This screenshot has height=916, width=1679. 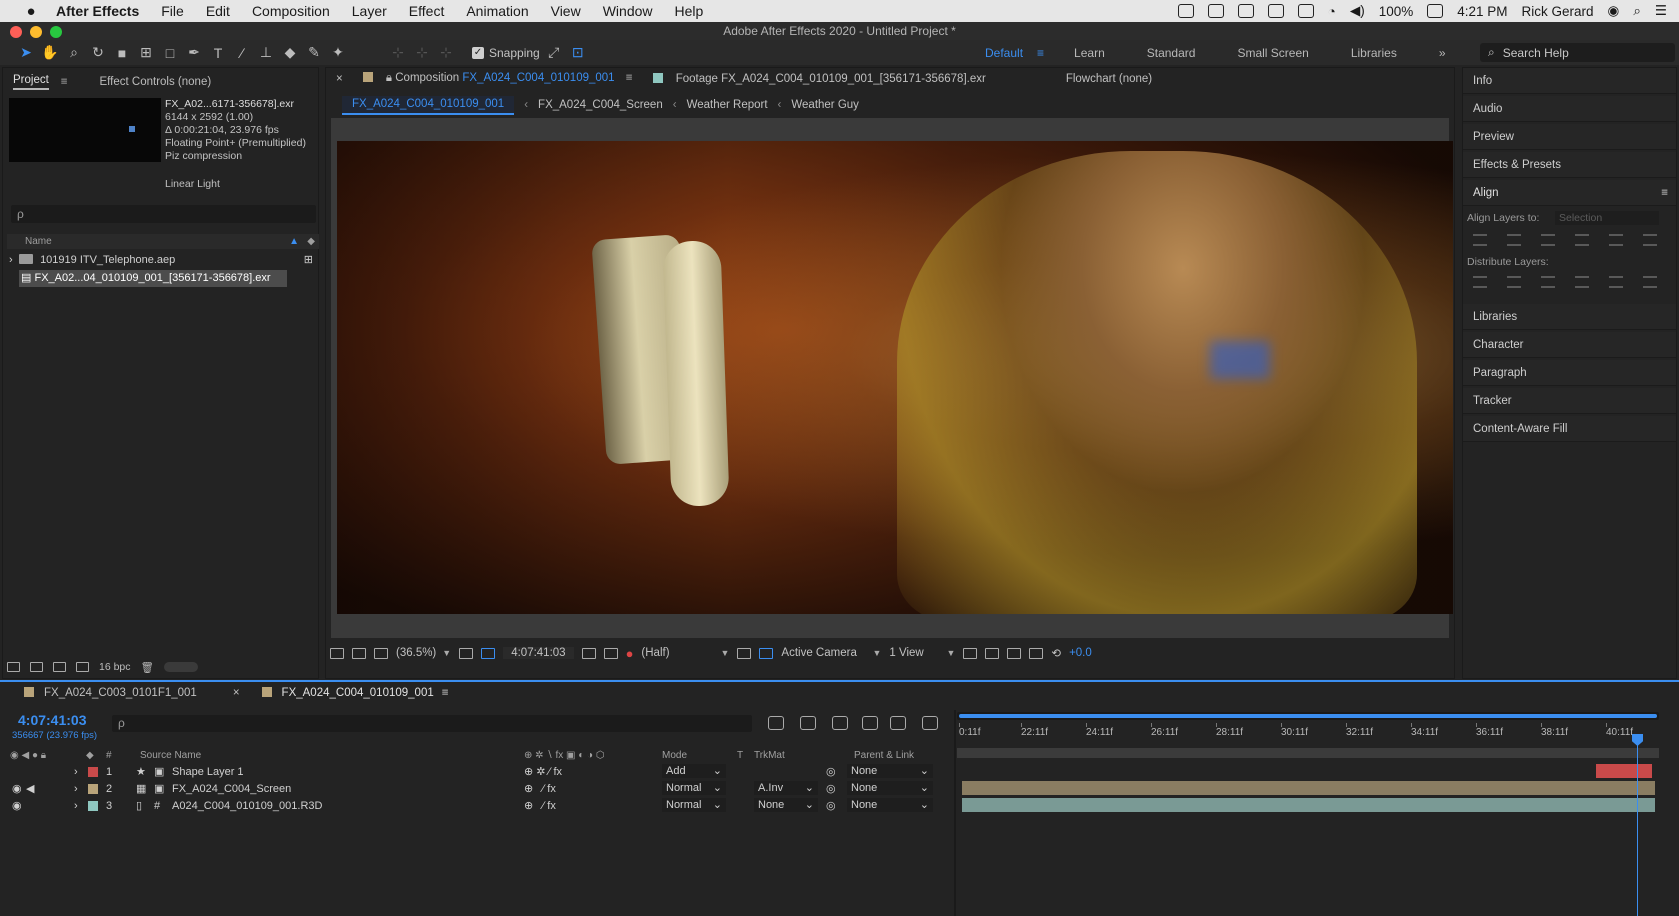 I want to click on zoom-window-button, so click(x=56, y=32).